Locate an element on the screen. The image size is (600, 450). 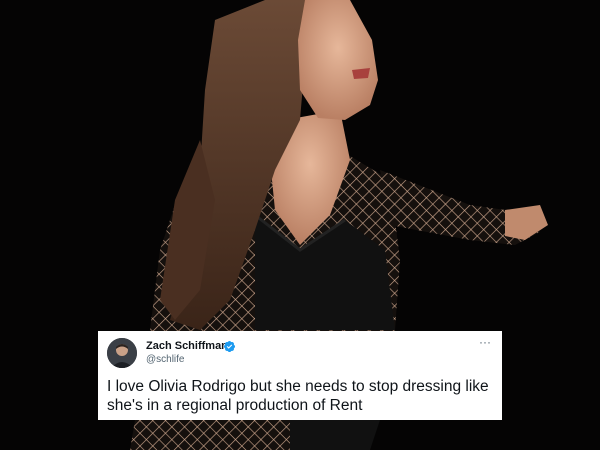
verified-badge-icon is located at coordinates (229, 346).